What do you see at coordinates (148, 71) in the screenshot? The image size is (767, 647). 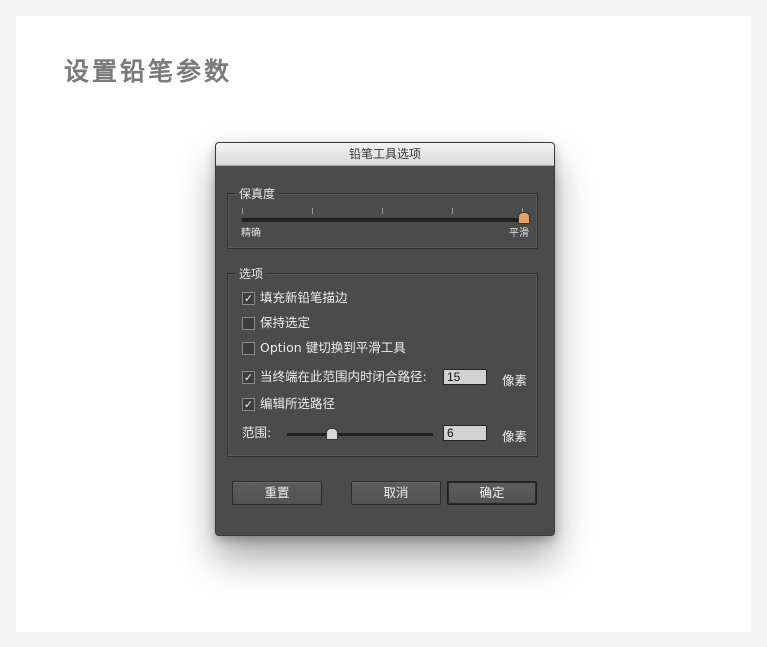 I see `page-title: 设置铅笔参数` at bounding box center [148, 71].